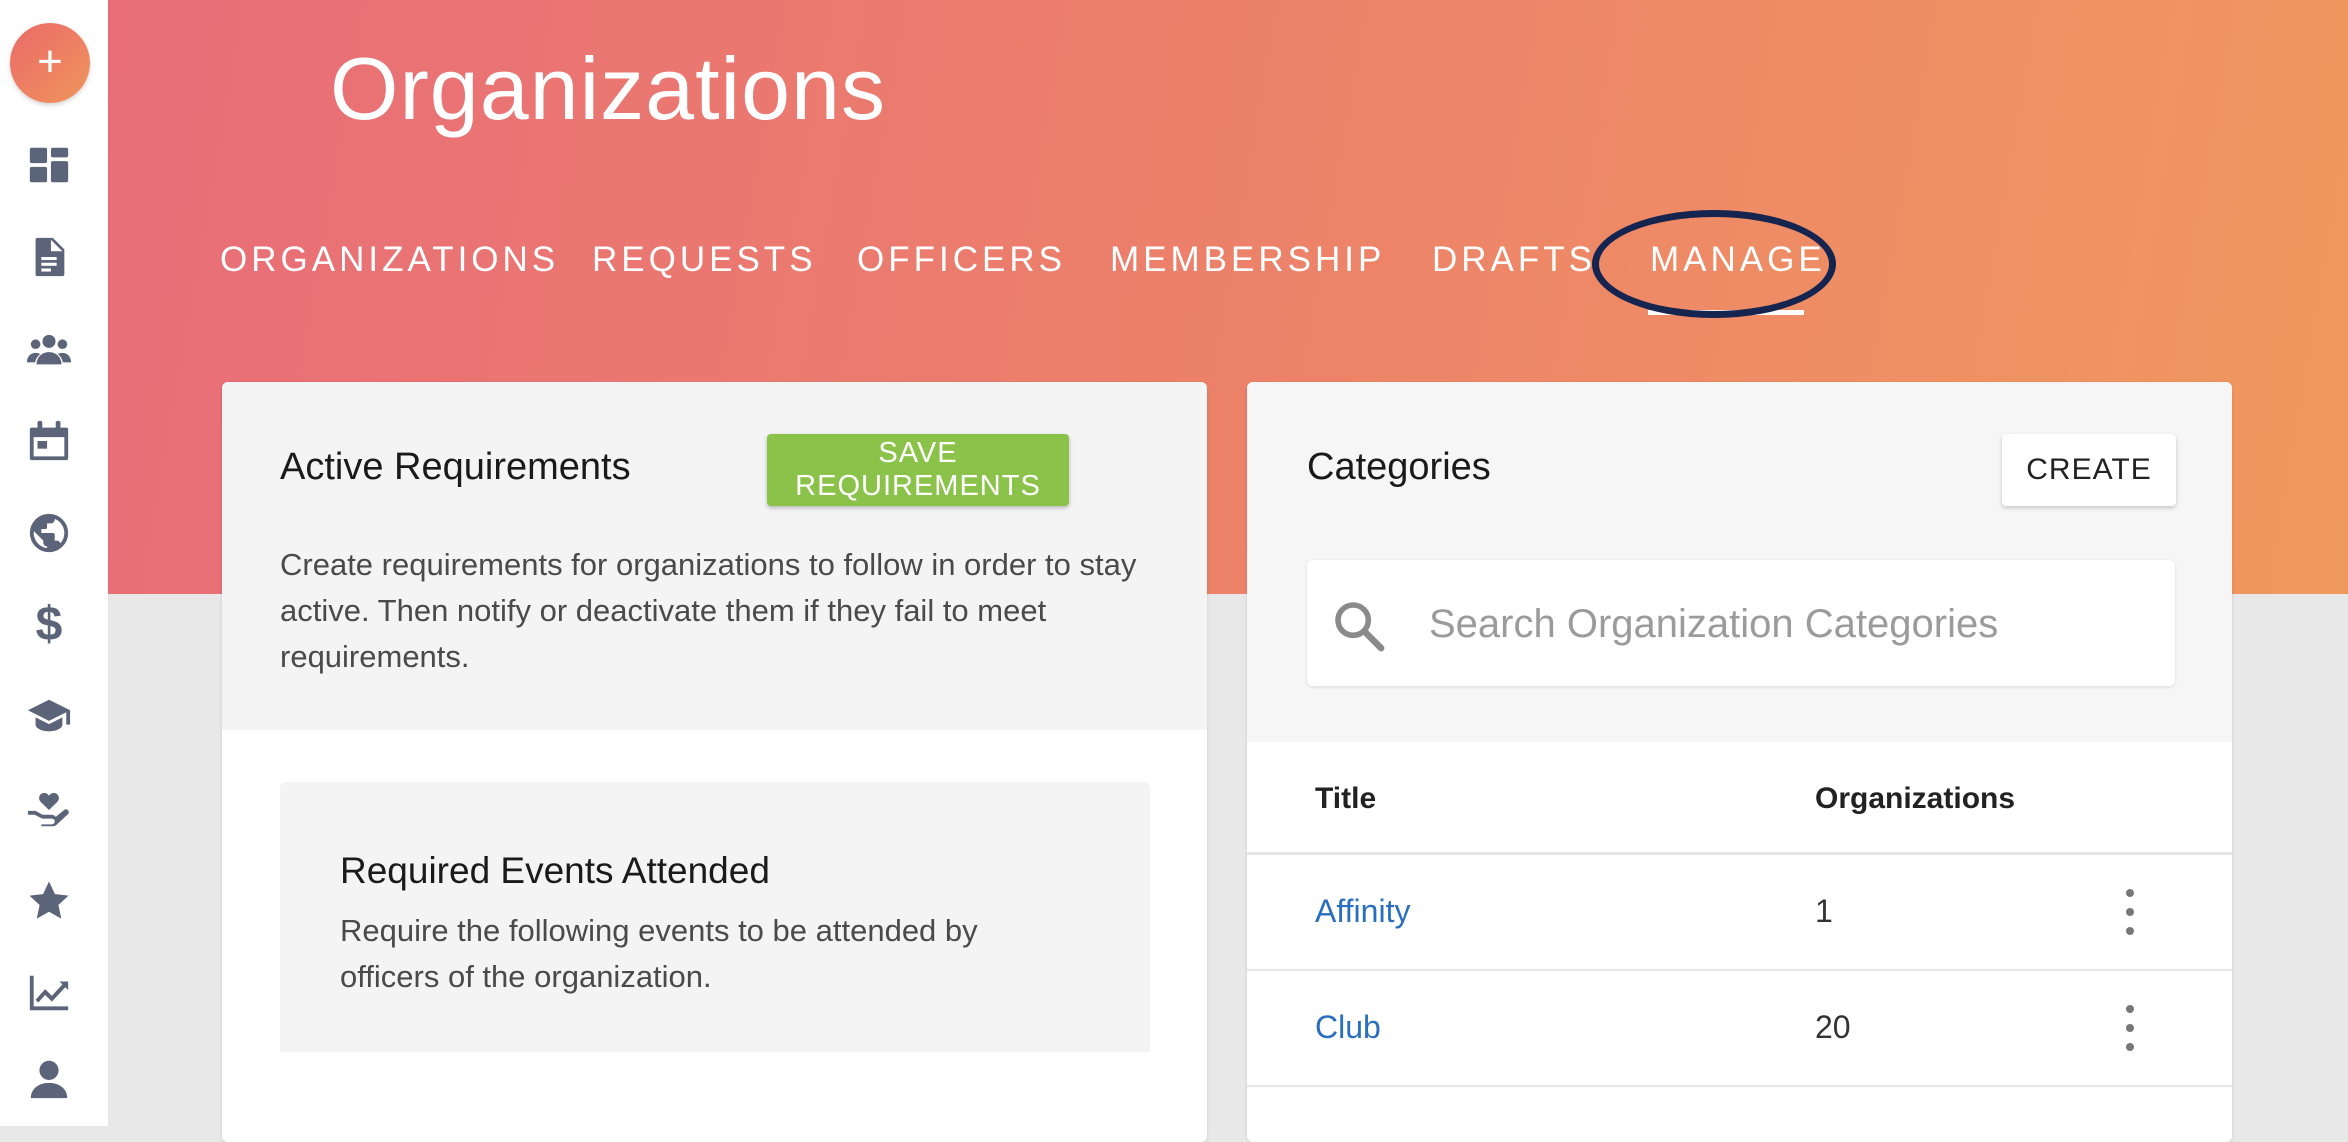 This screenshot has width=2348, height=1142. Describe the element at coordinates (918, 470) in the screenshot. I see `save-requirements-button: SAVE REQUIREMENTS` at that location.